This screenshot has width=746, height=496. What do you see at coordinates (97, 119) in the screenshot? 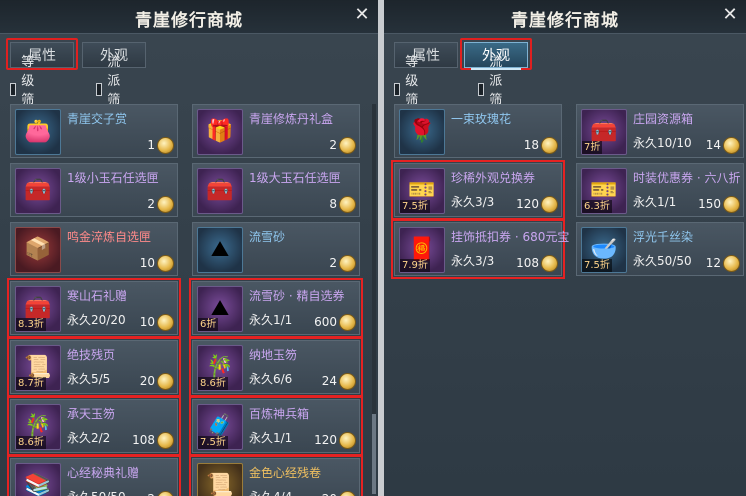
I see `item-name: 青崖交子赏` at bounding box center [97, 119].